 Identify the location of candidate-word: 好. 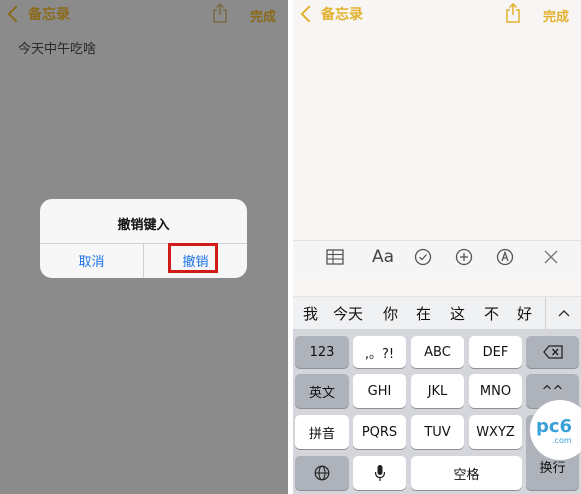
(524, 313).